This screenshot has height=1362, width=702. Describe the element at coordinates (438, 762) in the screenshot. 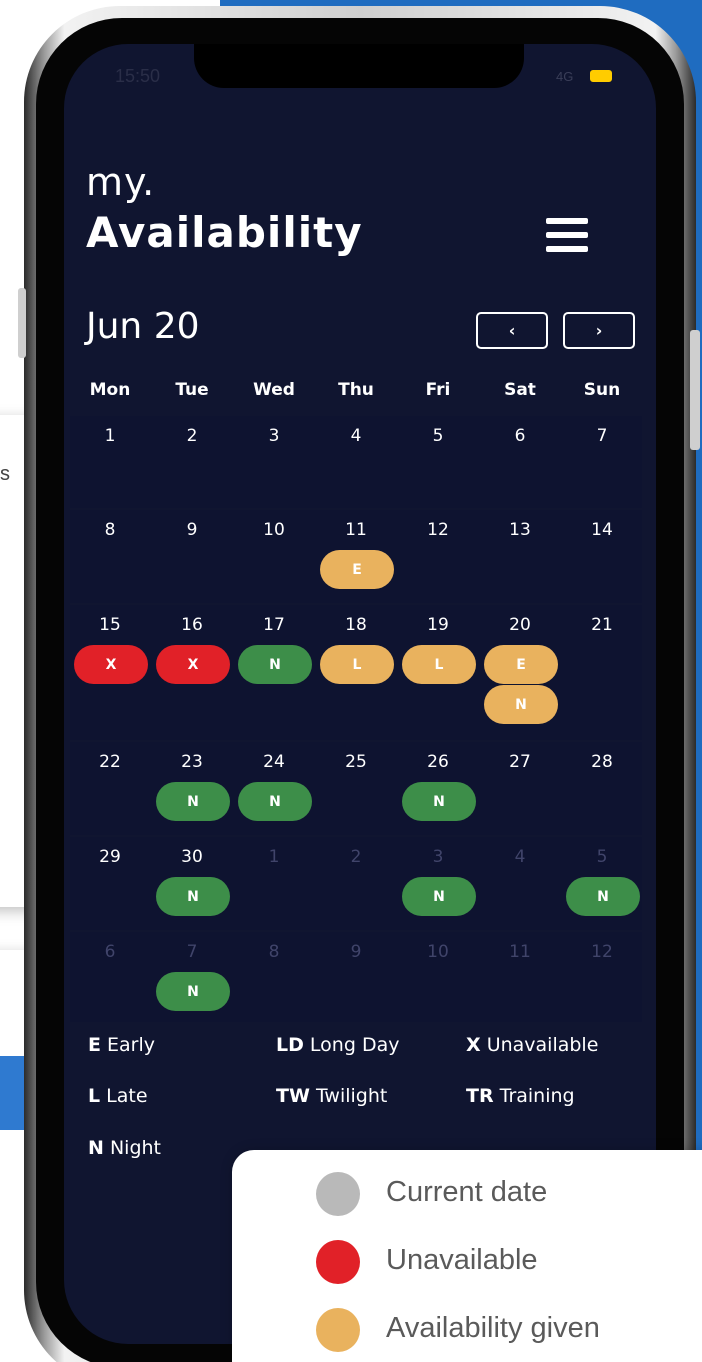

I see `calendar-day: 26` at that location.